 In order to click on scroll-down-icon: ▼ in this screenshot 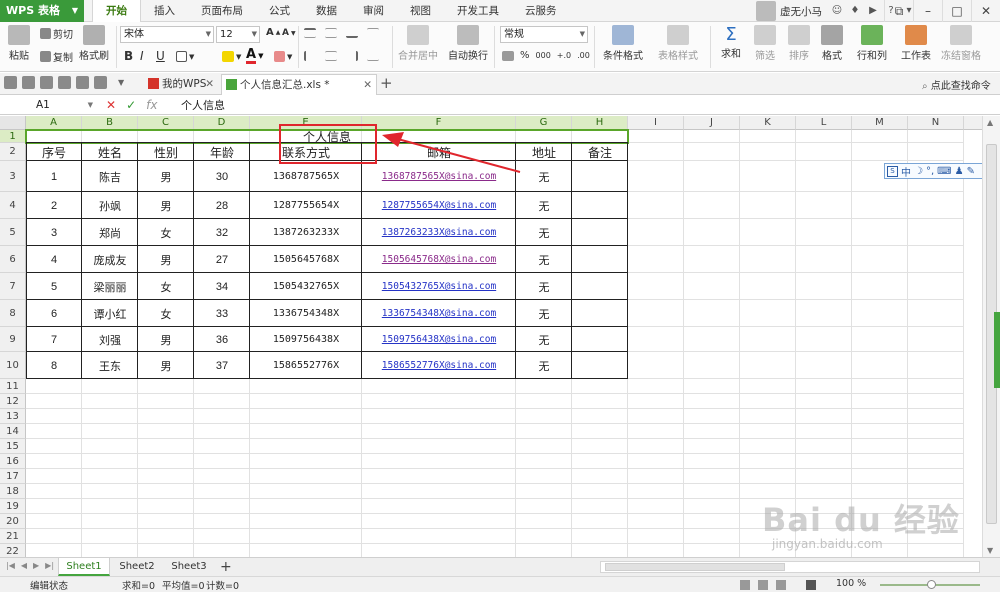, I will do `click(990, 550)`.